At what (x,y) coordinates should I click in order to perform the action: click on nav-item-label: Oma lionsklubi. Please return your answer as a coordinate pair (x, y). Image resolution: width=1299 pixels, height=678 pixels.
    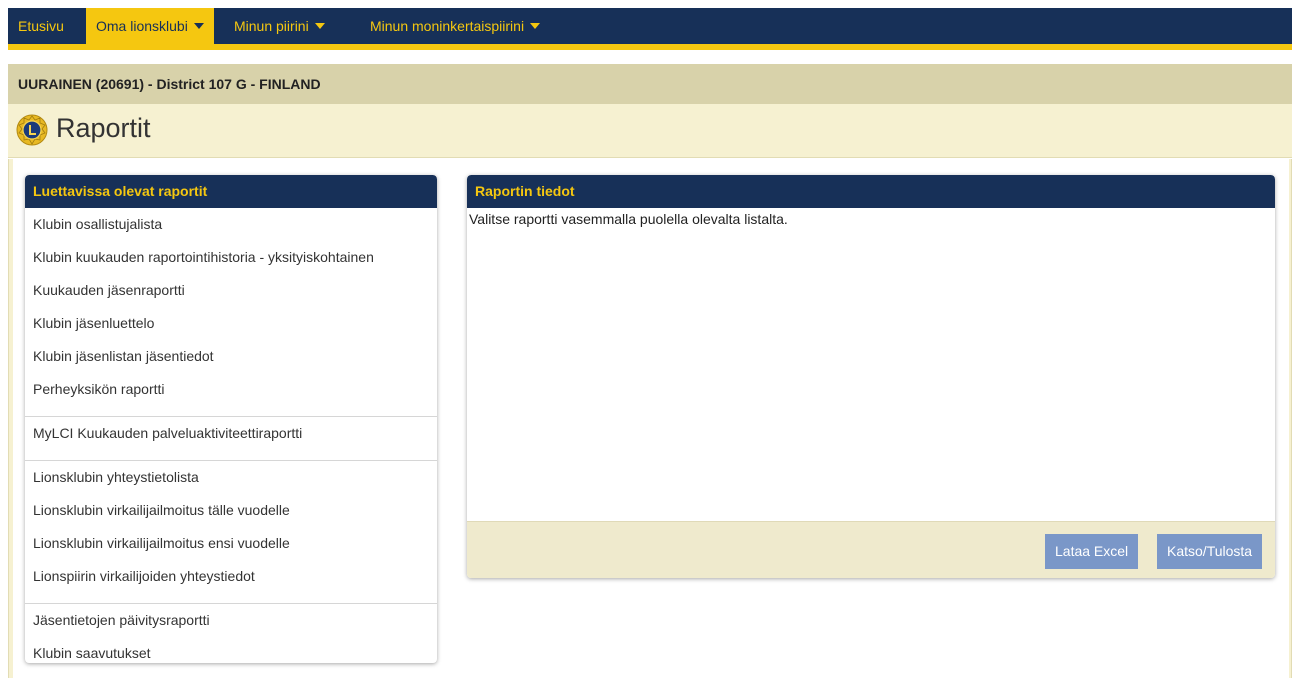
    Looking at the image, I should click on (142, 26).